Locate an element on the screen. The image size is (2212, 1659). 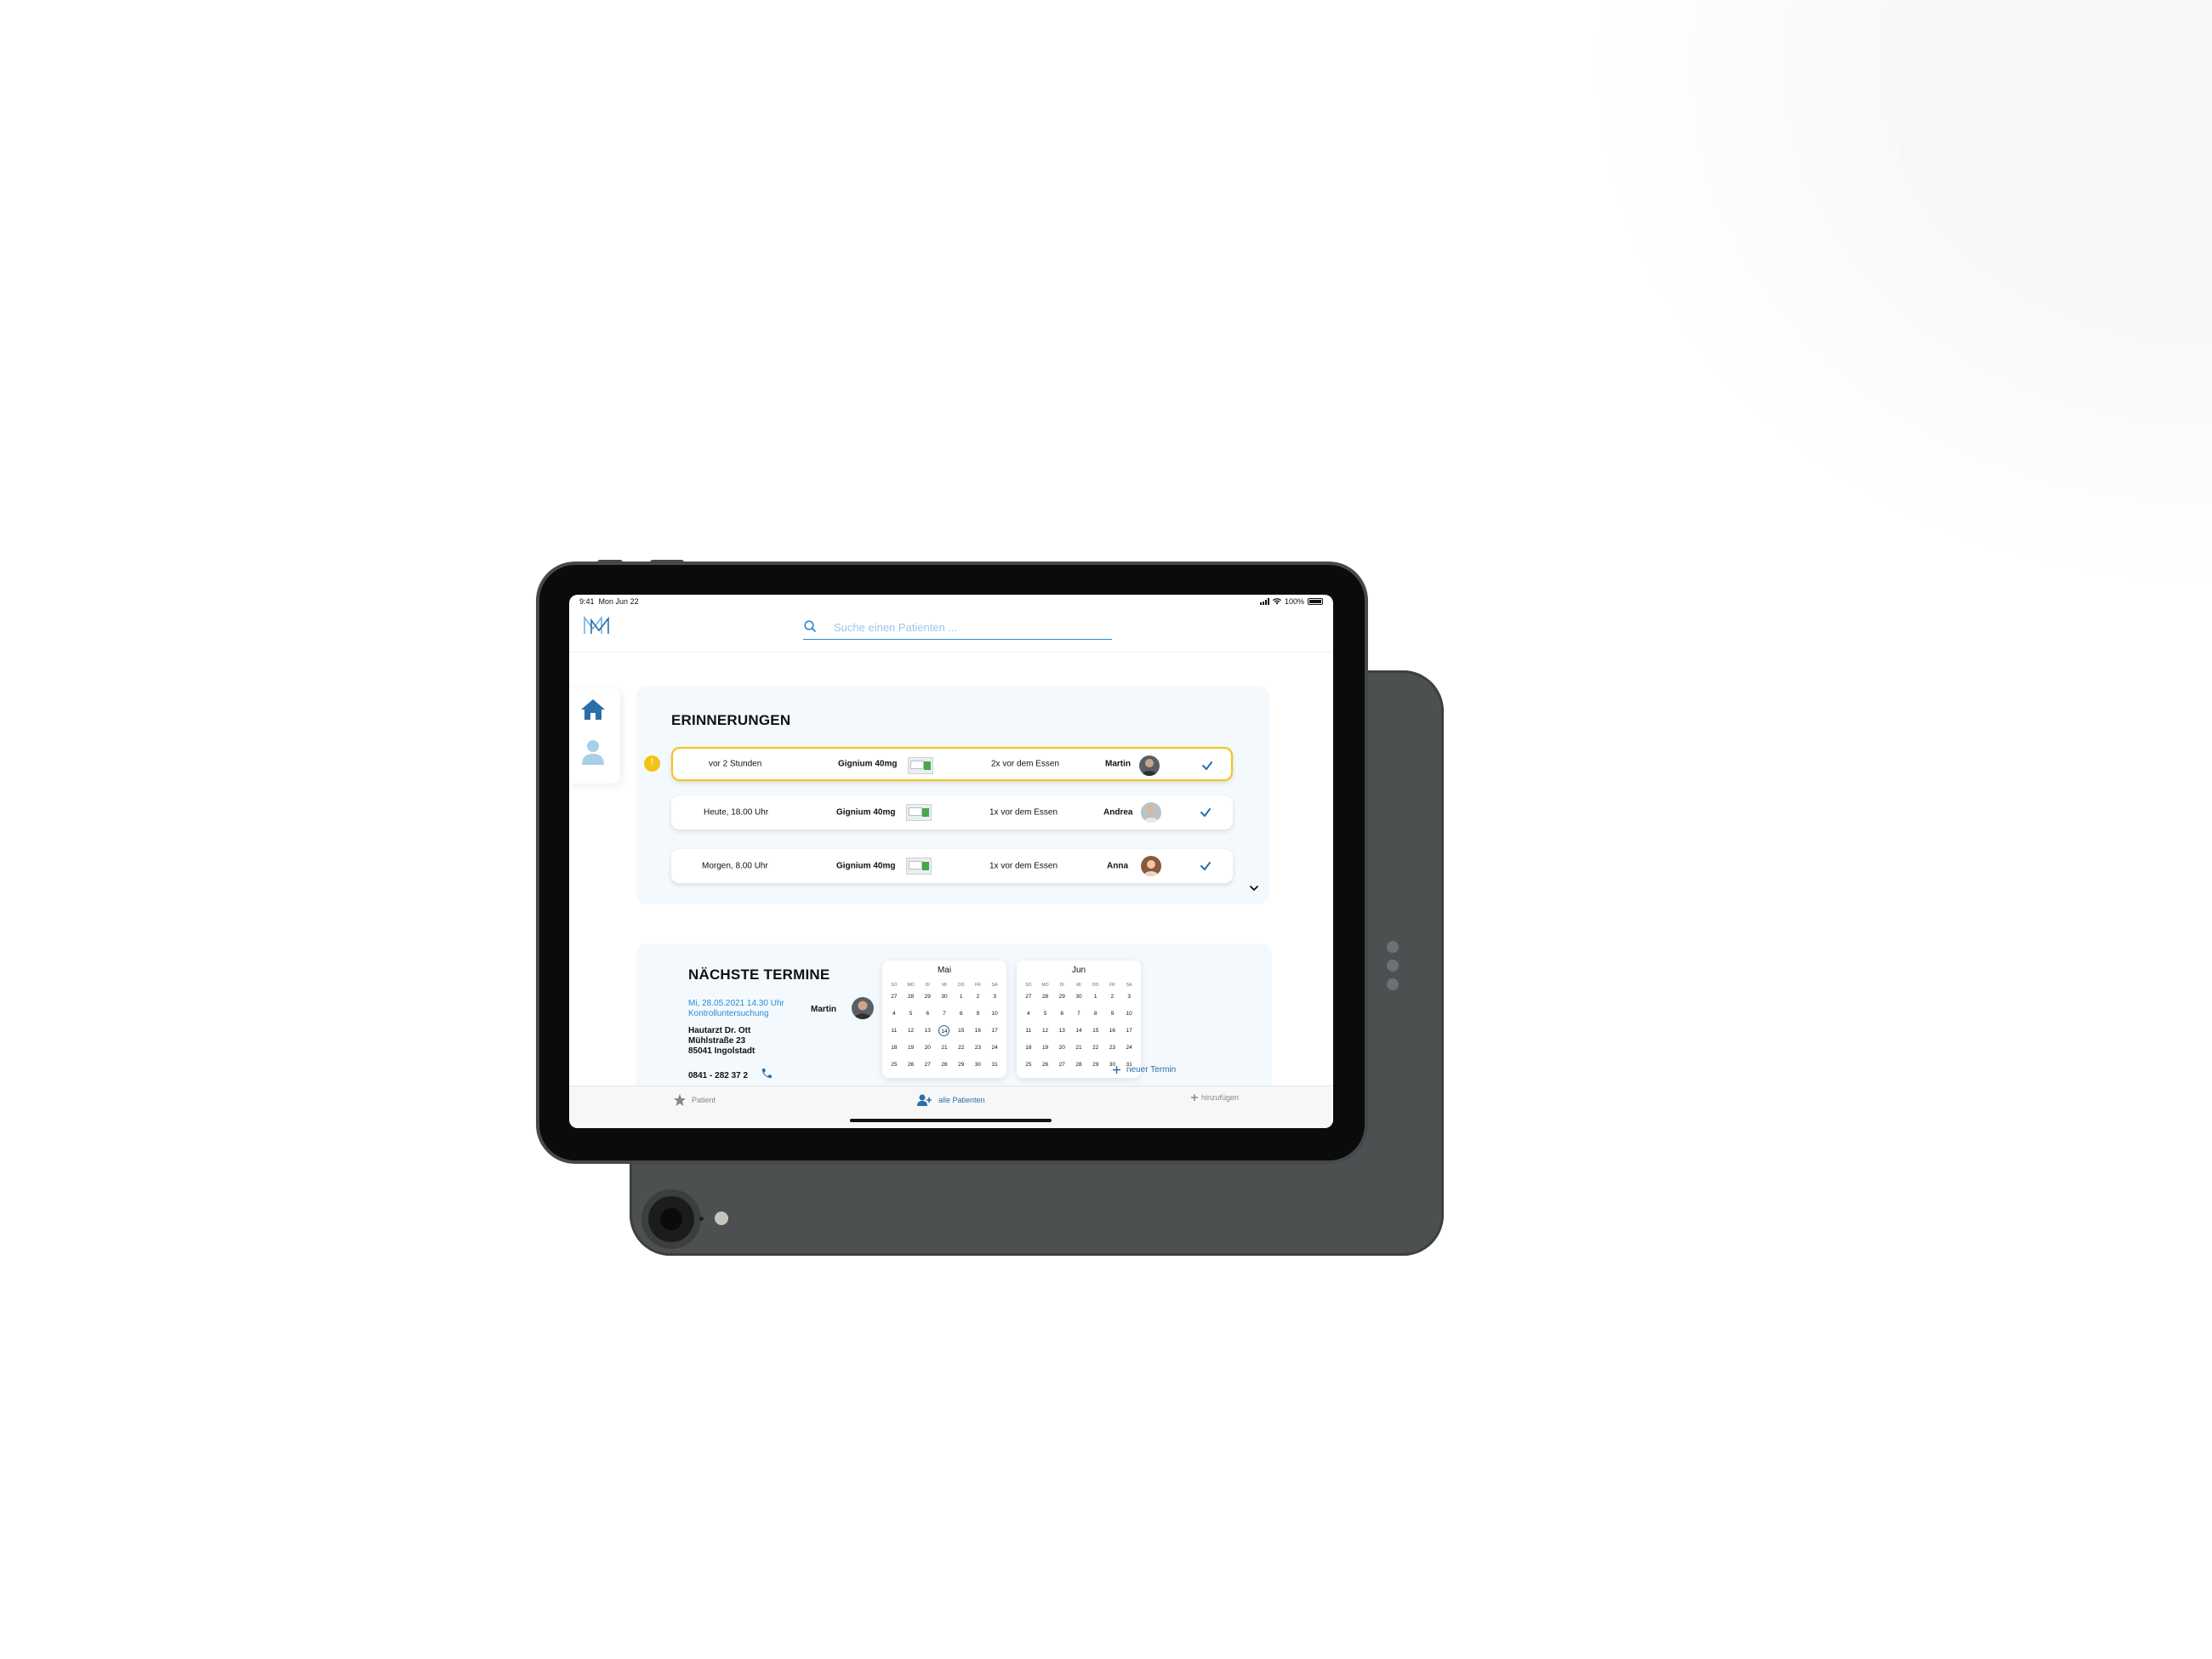
calendar-weekday: SO is located at coordinates (1028, 985).